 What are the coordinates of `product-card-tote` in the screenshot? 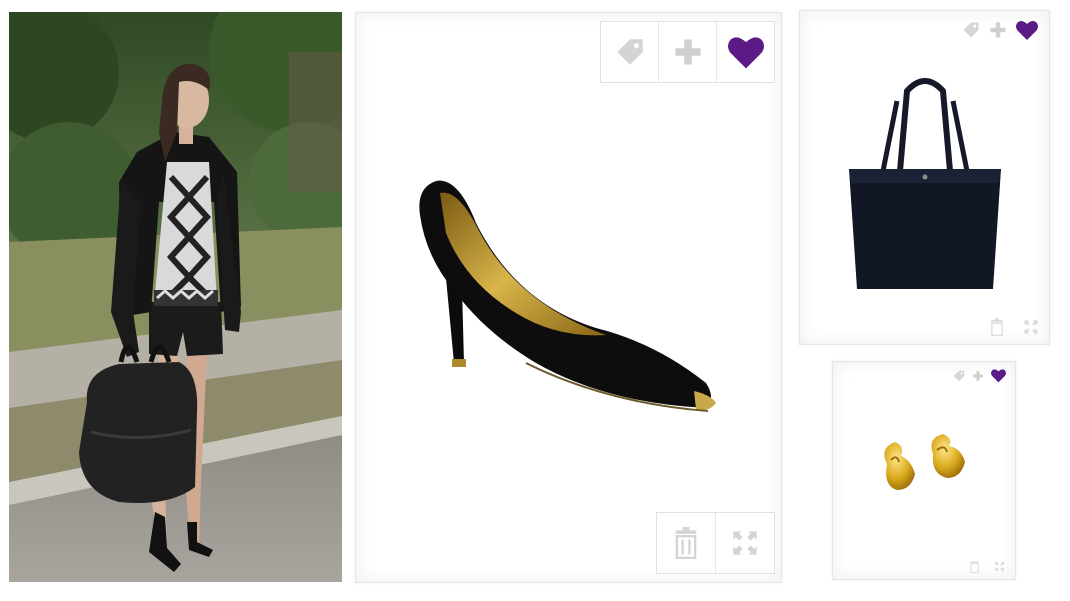 It's located at (924, 177).